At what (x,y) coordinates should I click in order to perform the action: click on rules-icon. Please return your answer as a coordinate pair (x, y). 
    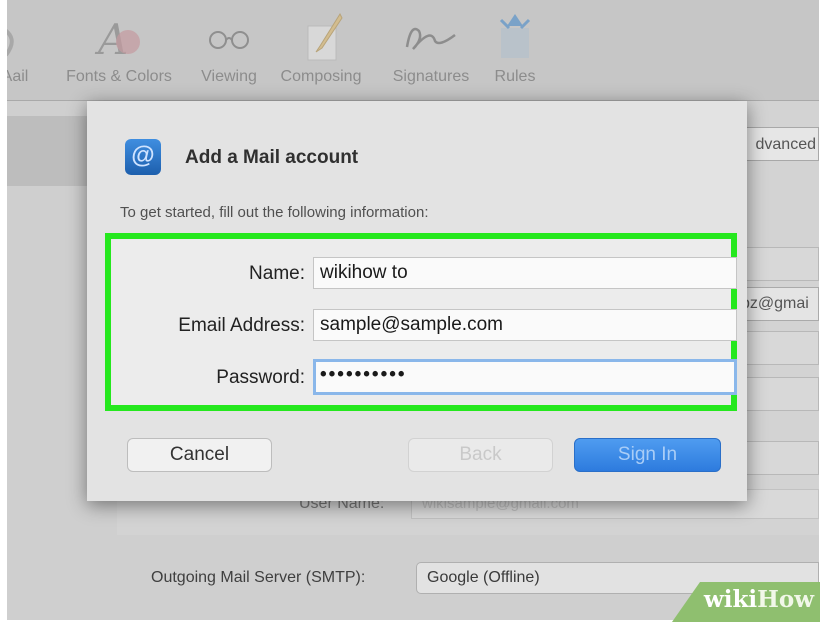
    Looking at the image, I should click on (515, 37).